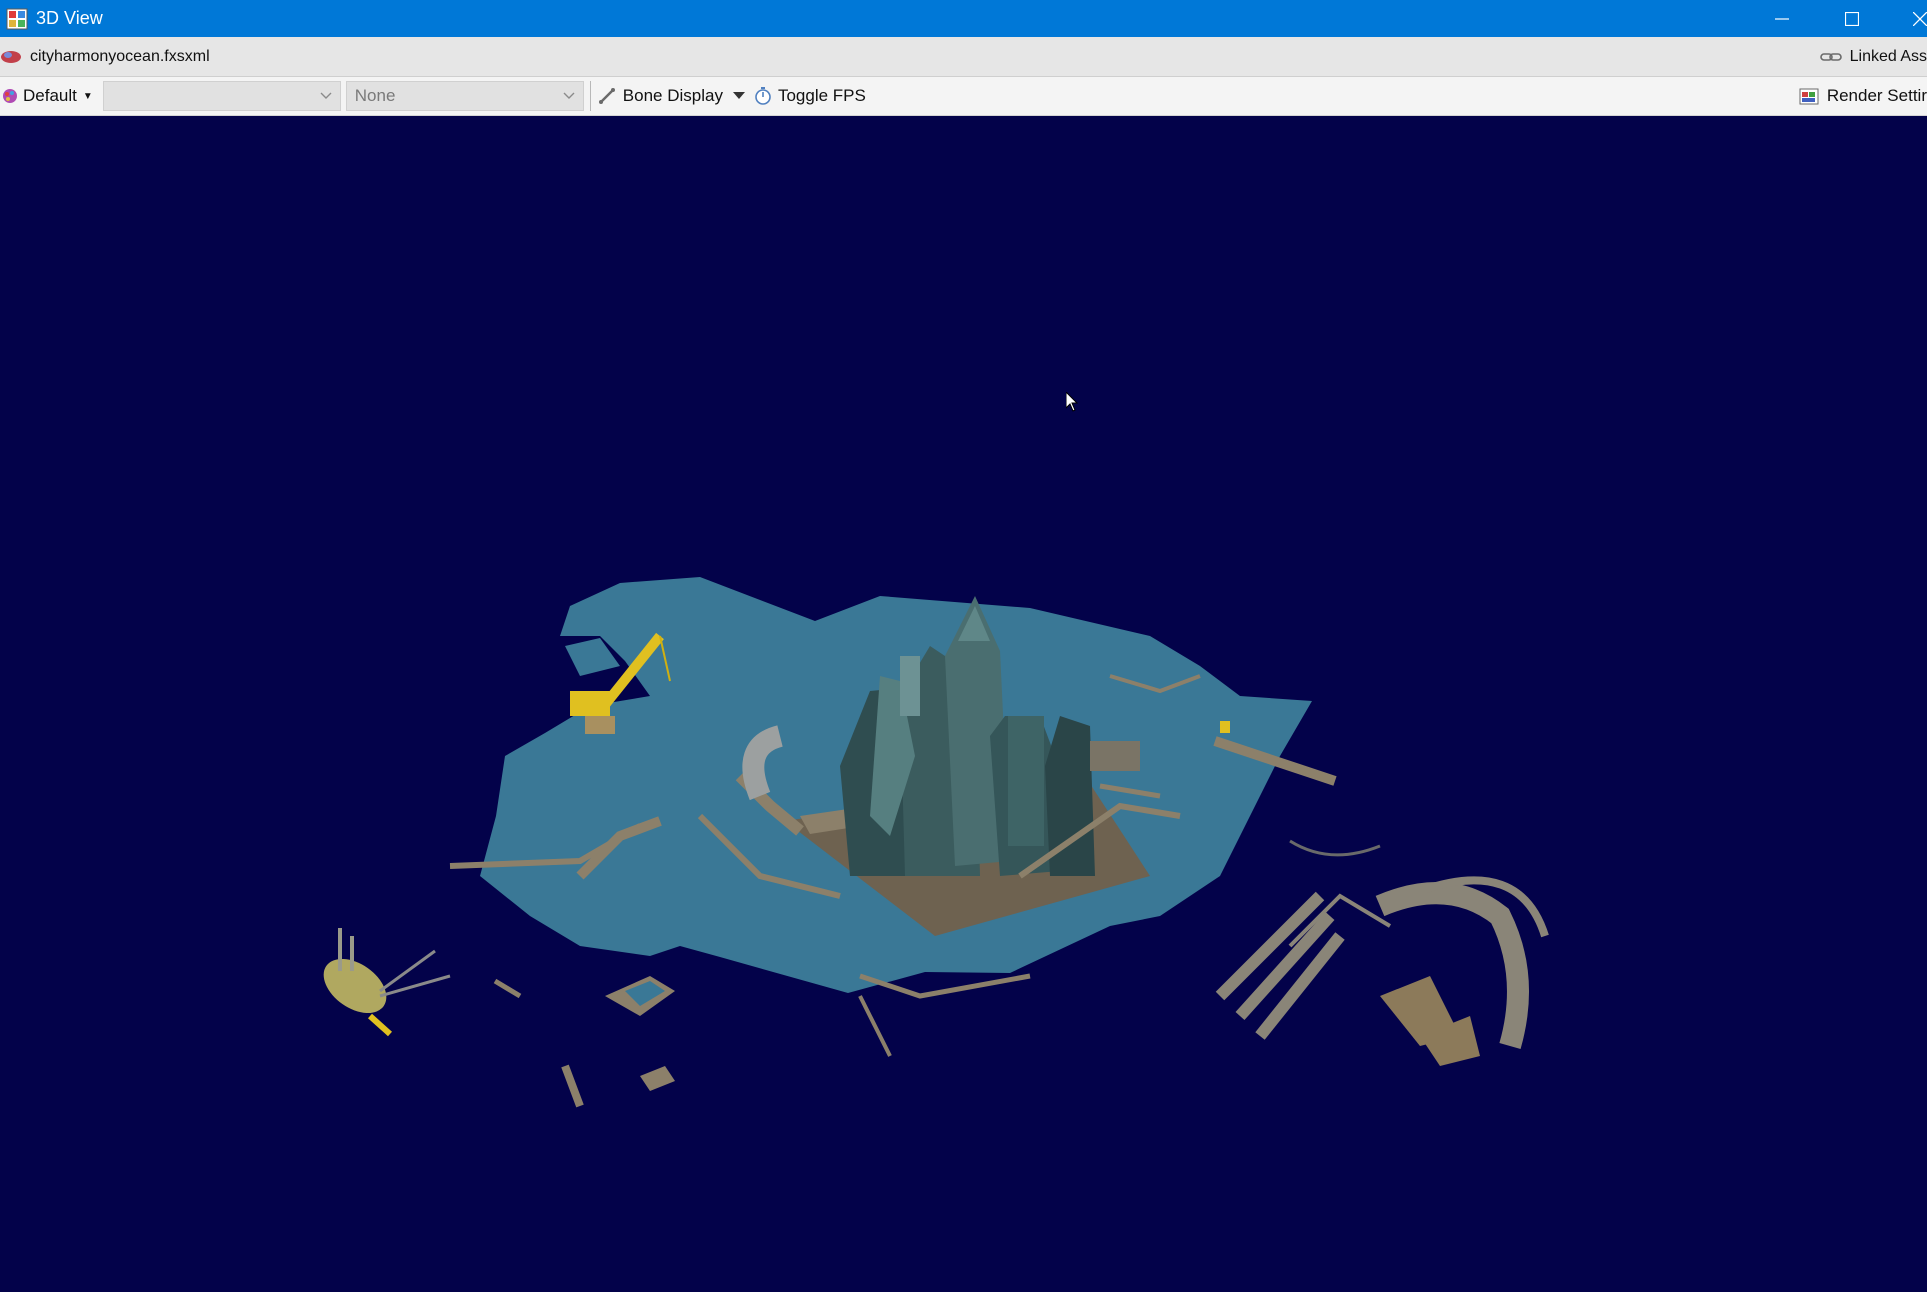 The height and width of the screenshot is (1292, 1927). I want to click on file-name: cityharmonyocean.fxsxml, so click(120, 56).